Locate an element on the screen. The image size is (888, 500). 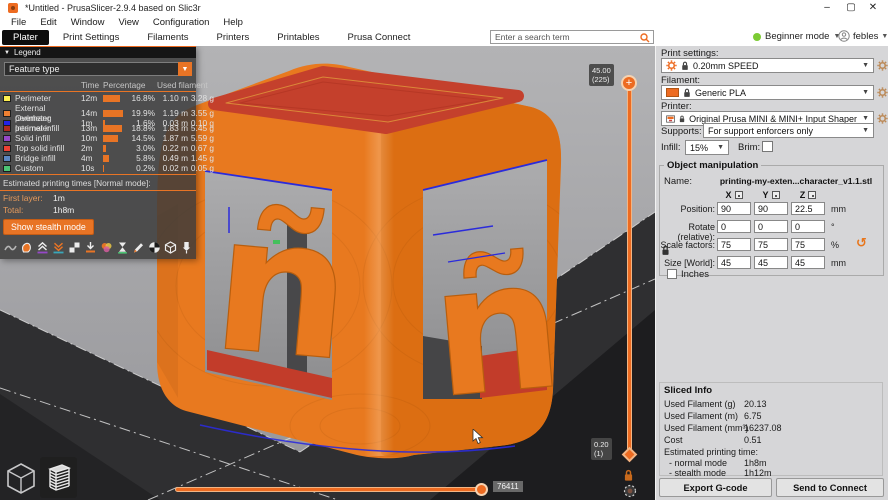
seams-icon is located at coordinates (74, 247).